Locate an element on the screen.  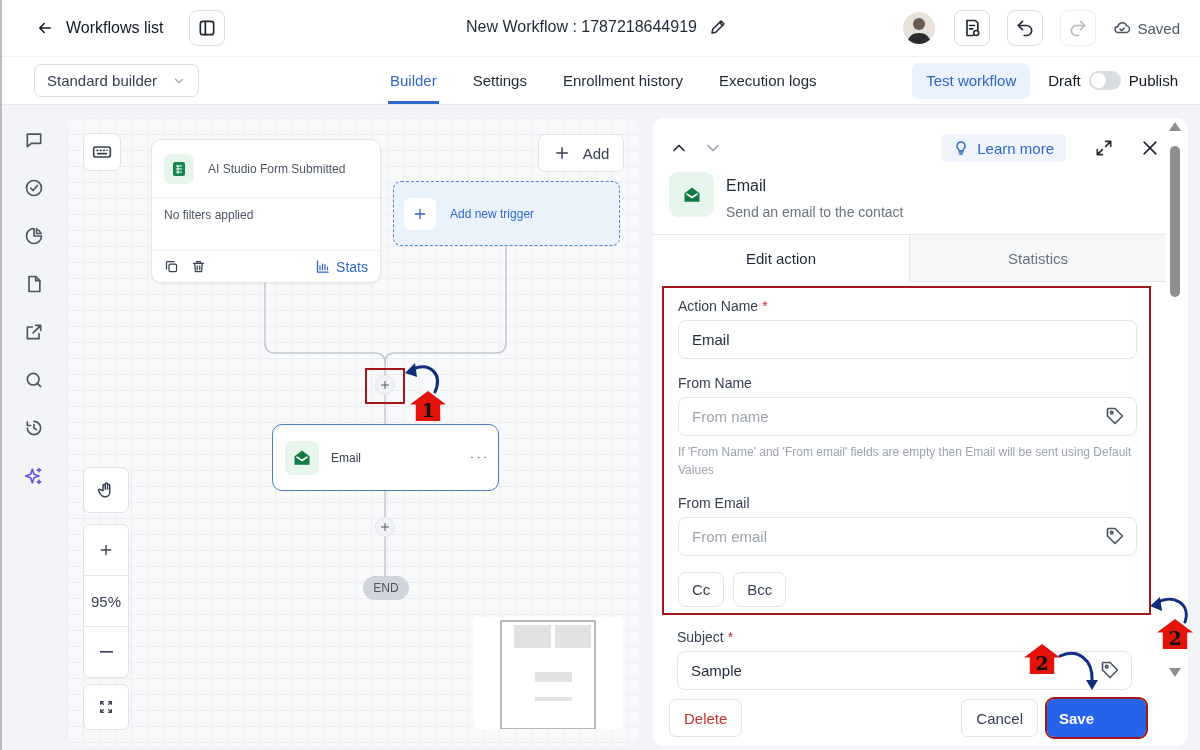
more-icon is located at coordinates (478, 457).